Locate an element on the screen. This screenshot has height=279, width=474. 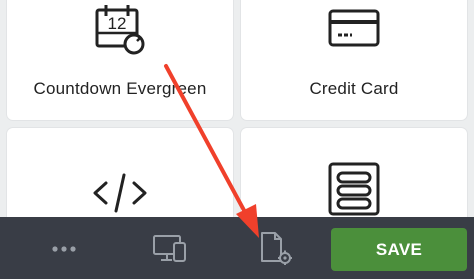
credit-card-icon is located at coordinates (354, 28).